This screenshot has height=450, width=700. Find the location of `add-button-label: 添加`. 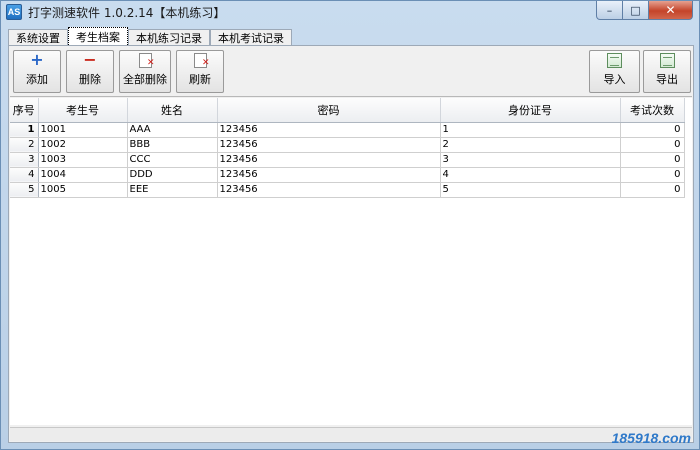

add-button-label: 添加 is located at coordinates (37, 79).